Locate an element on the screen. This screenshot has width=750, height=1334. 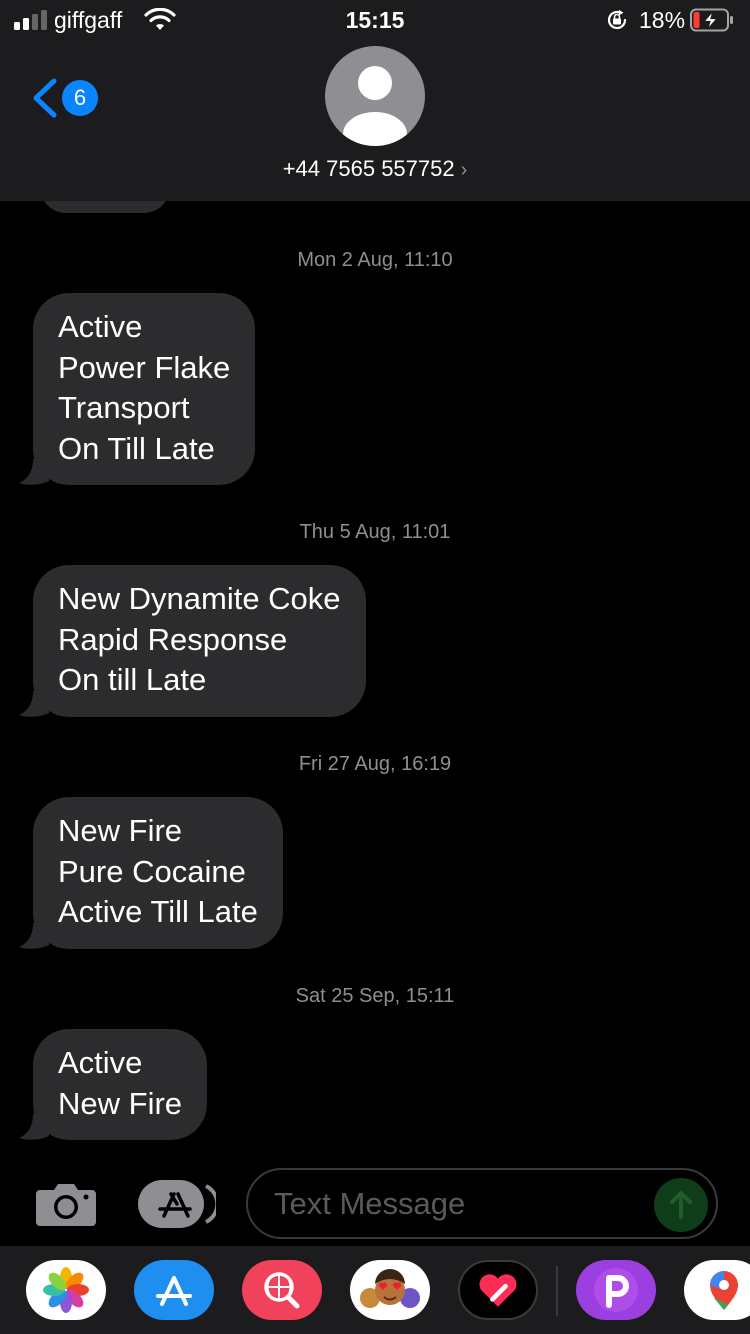
message-timestamp: Fri 27 Aug, 16:19 is located at coordinates (375, 764).